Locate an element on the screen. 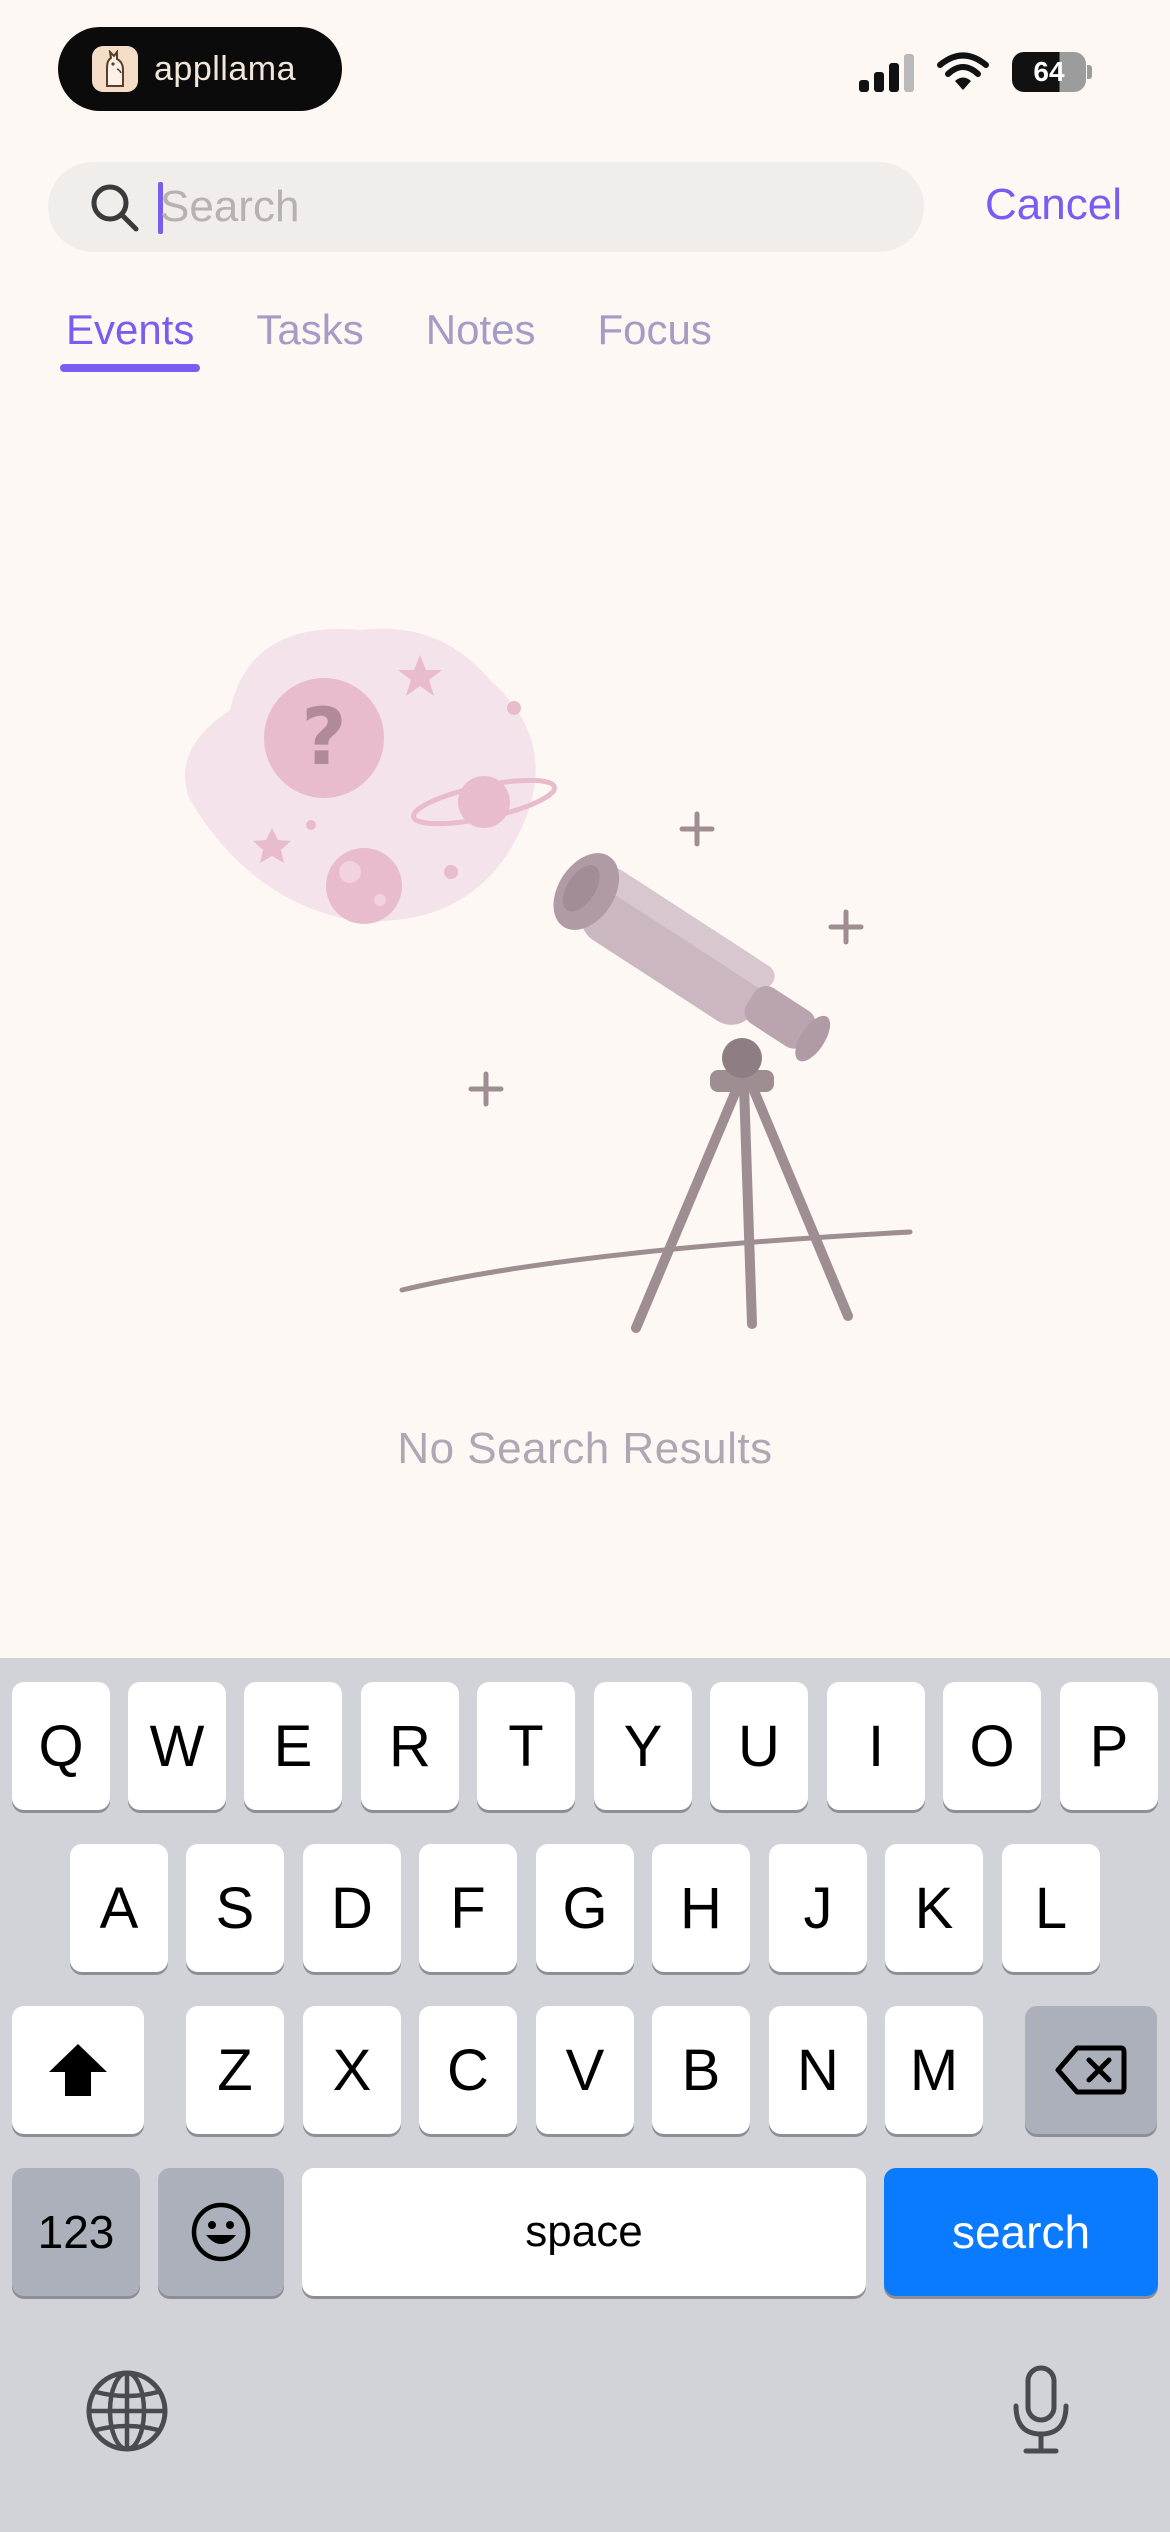  empty-state-message: No Search Results is located at coordinates (585, 1448).